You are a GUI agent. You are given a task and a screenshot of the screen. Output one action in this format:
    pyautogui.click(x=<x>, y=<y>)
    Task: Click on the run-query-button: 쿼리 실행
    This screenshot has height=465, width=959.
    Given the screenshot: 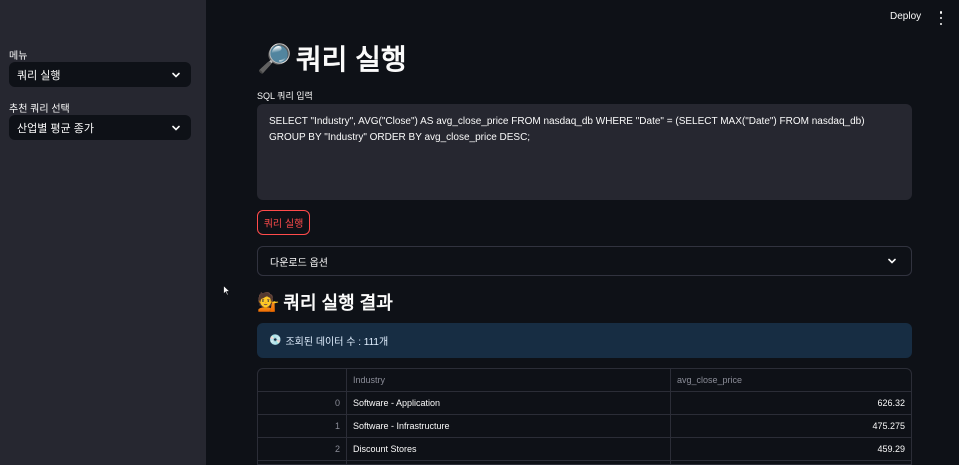 What is the action you would take?
    pyautogui.click(x=283, y=222)
    